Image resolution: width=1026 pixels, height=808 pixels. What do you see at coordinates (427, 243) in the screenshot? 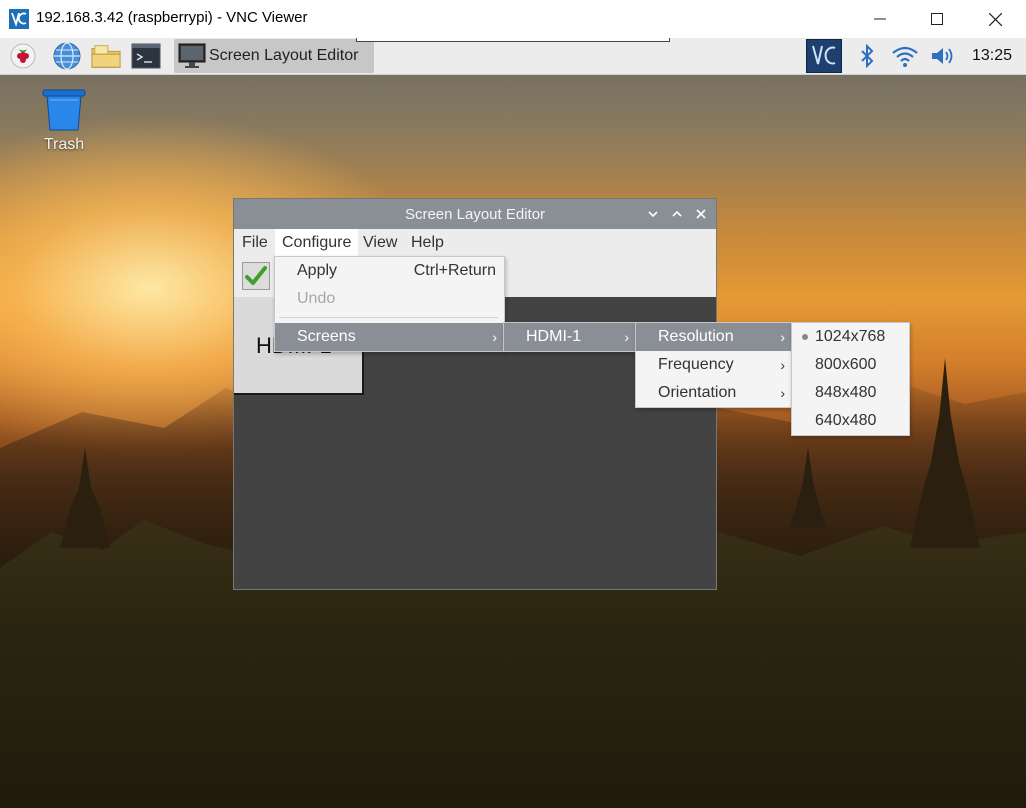
I see `menu-help: Help` at bounding box center [427, 243].